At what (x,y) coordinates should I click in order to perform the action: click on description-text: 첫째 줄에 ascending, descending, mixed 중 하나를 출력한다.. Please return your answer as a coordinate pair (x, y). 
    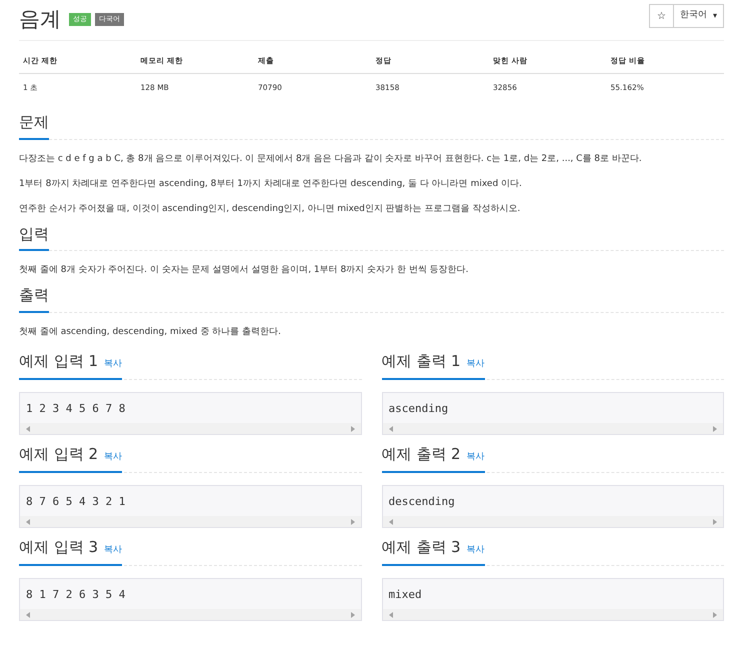
    Looking at the image, I should click on (150, 332).